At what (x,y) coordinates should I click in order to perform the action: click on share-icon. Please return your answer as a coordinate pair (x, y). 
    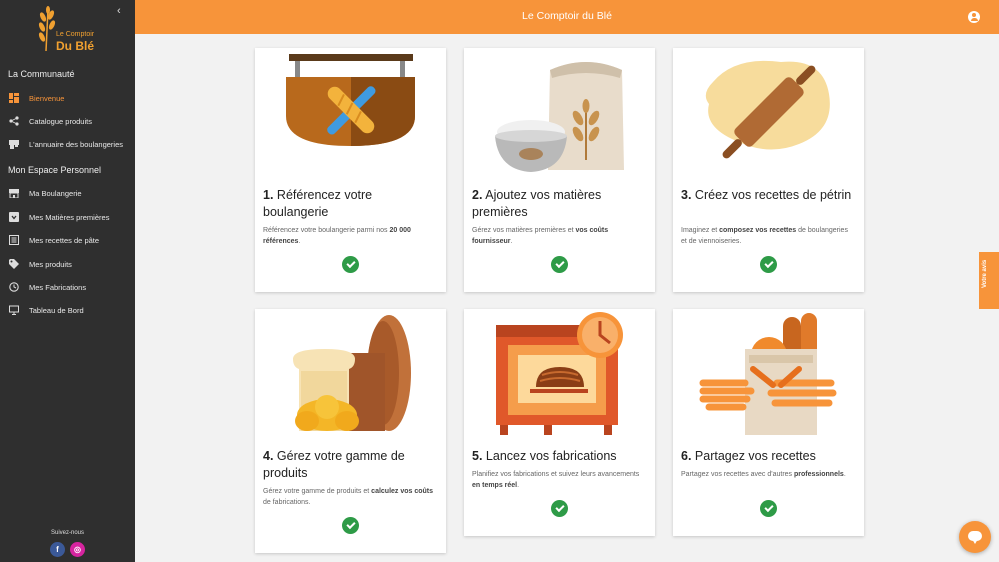
    Looking at the image, I should click on (14, 121).